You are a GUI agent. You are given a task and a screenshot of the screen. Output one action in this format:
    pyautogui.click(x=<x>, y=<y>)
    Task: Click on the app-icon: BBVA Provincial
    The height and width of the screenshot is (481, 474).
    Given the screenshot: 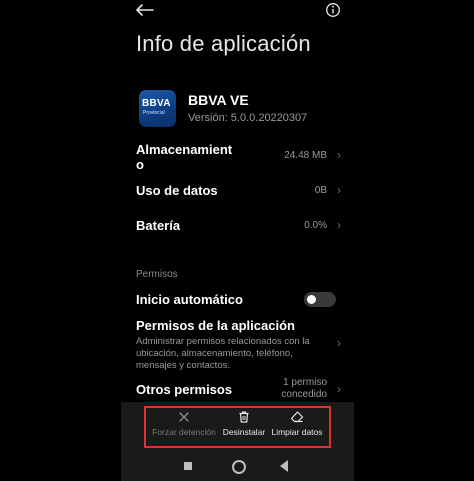 What is the action you would take?
    pyautogui.click(x=157, y=108)
    